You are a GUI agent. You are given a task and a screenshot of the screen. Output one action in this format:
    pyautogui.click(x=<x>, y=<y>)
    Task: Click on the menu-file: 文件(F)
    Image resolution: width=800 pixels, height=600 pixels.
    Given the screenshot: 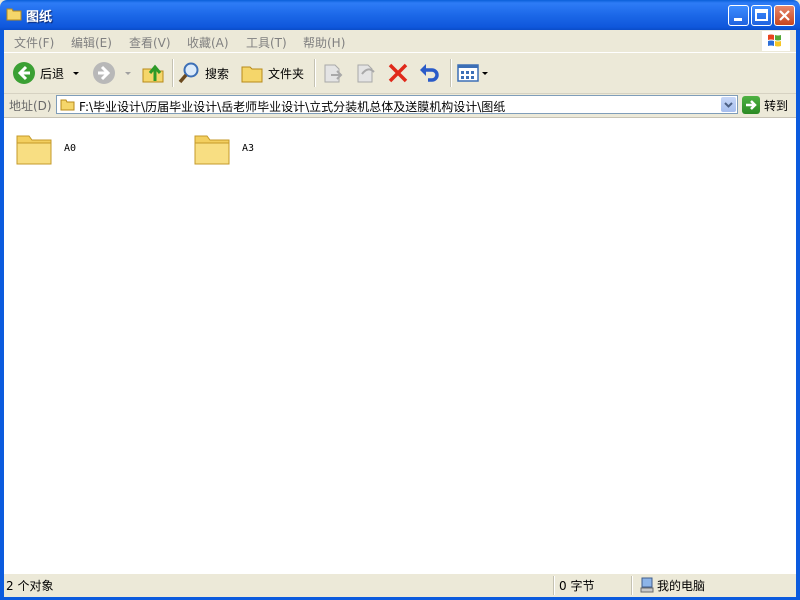 What is the action you would take?
    pyautogui.click(x=34, y=42)
    